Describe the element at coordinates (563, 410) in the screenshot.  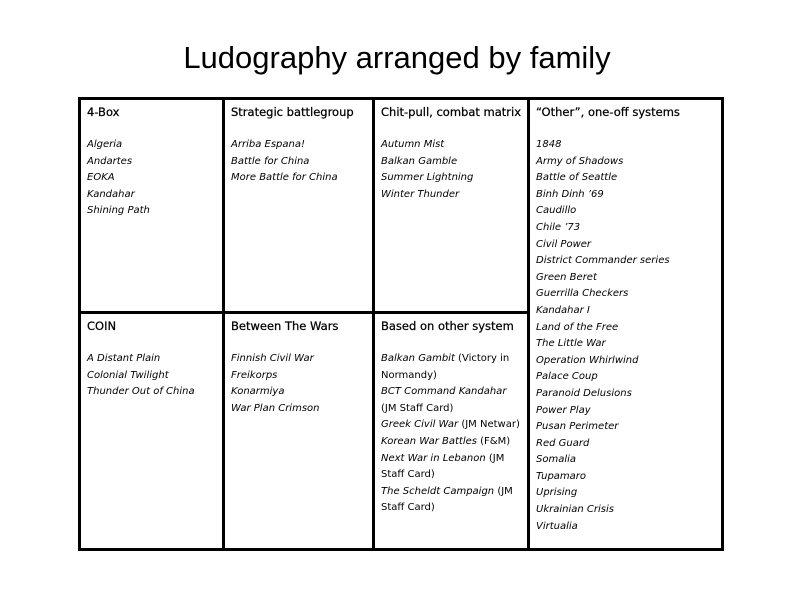
I see `game-title: Power Play` at that location.